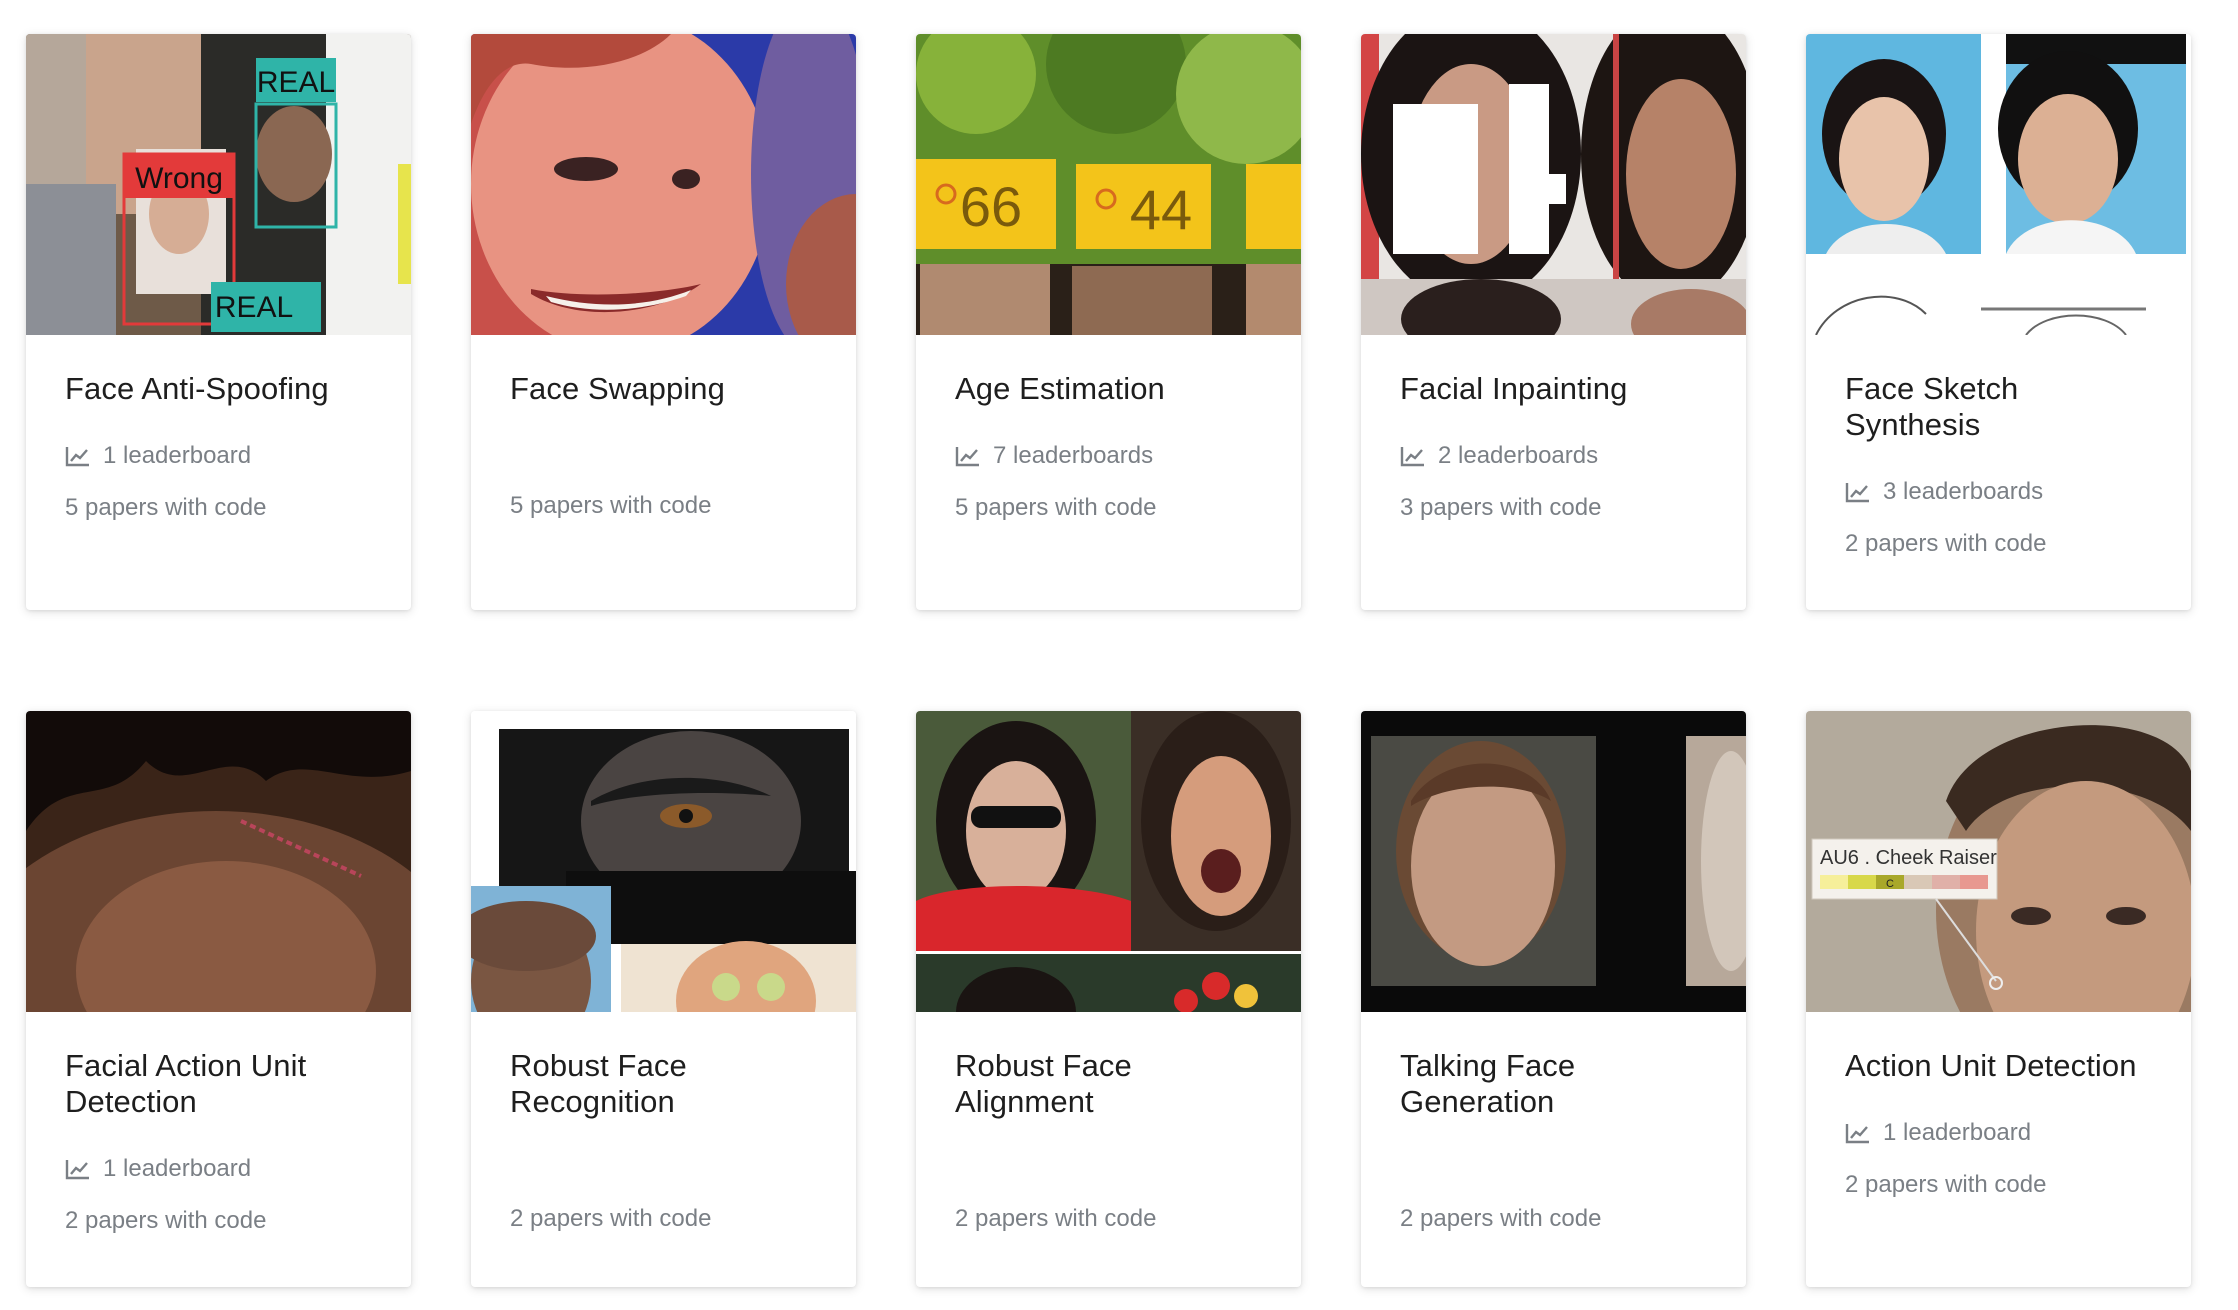  What do you see at coordinates (1554, 389) in the screenshot?
I see `card-title: Facial Inpainting` at bounding box center [1554, 389].